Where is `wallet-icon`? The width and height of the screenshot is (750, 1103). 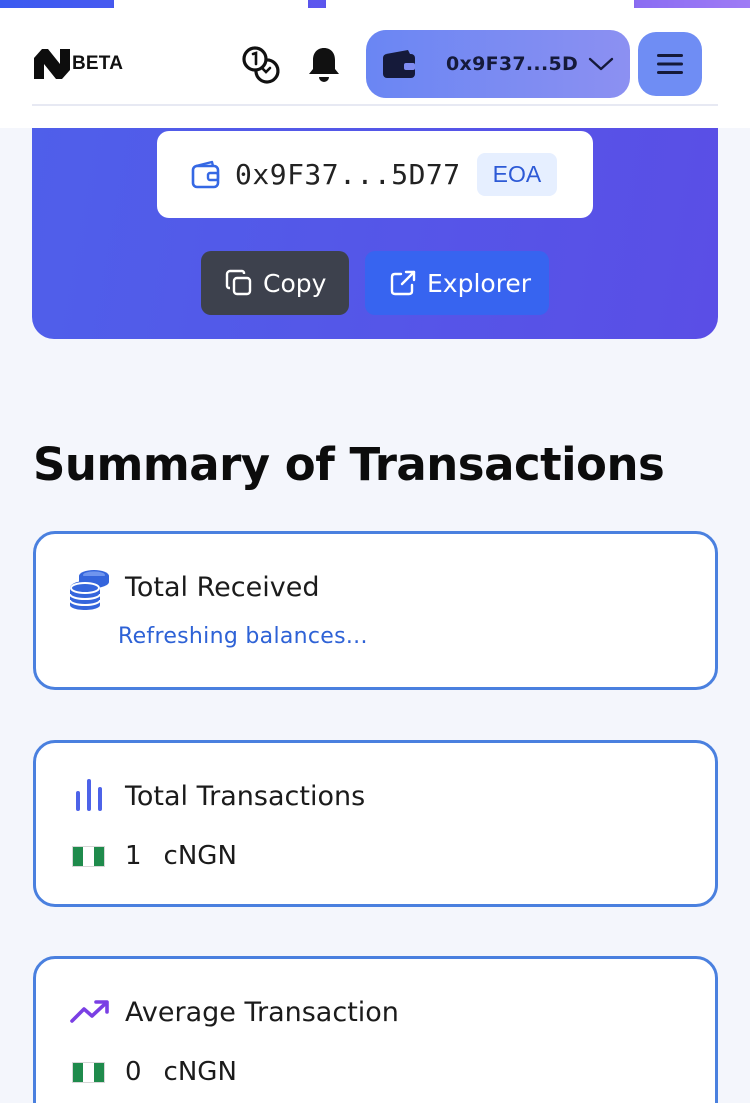 wallet-icon is located at coordinates (399, 64).